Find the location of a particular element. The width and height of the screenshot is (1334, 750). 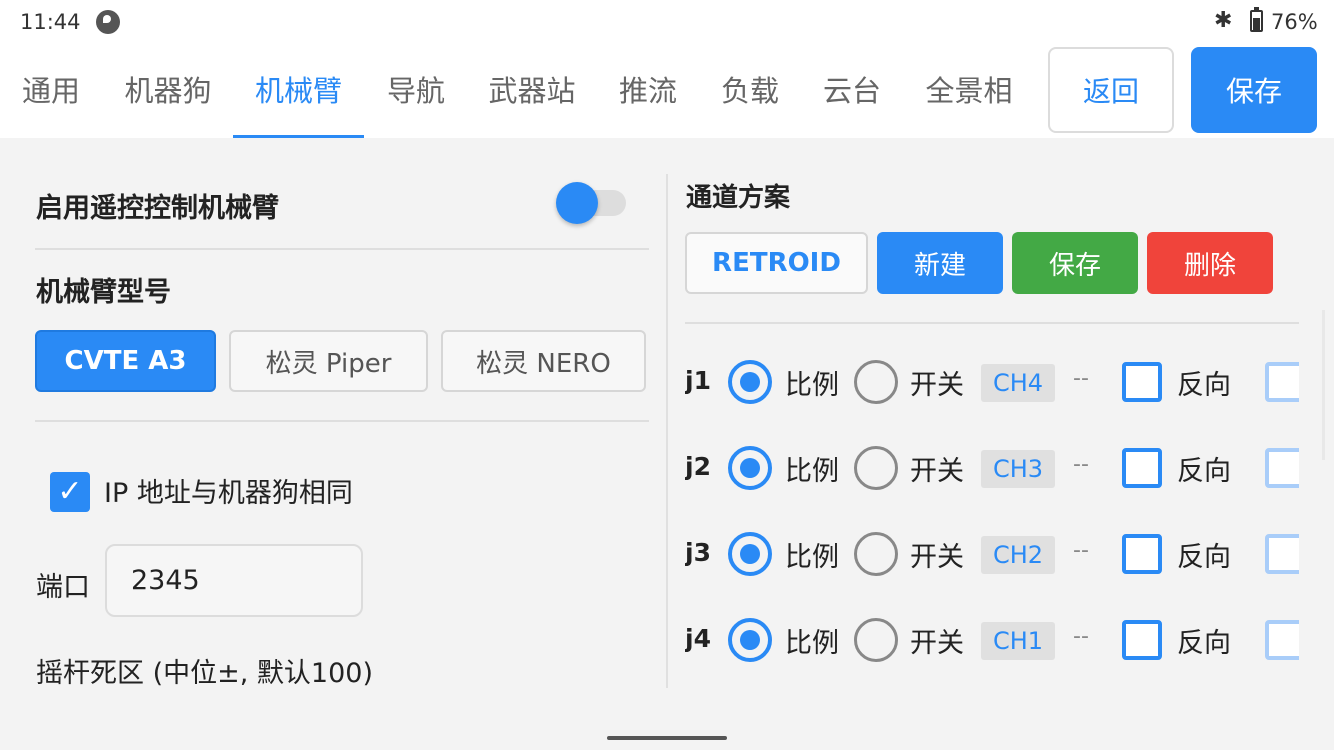

tab-payload: 负载 is located at coordinates (750, 91).